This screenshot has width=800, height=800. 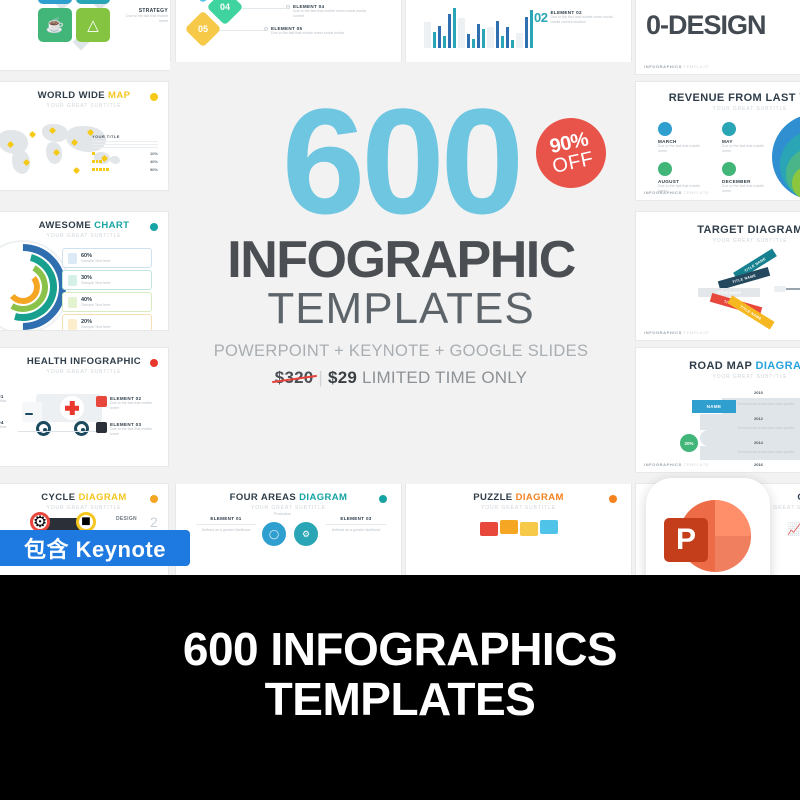 I want to click on powerpoint-icon: P, so click(x=708, y=526).